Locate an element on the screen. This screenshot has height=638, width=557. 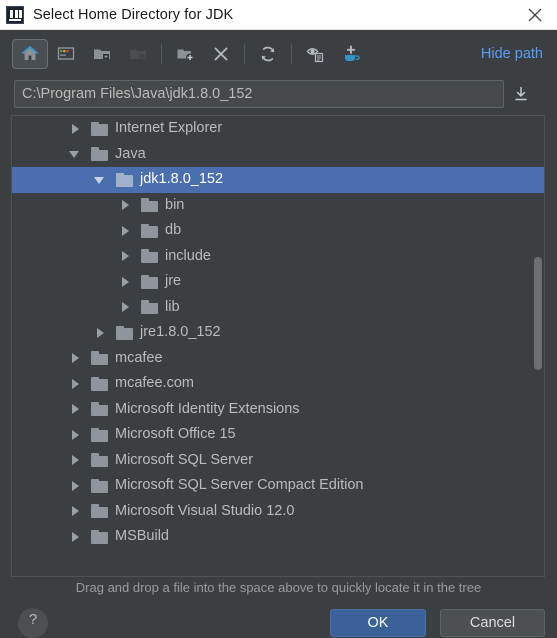
tree-row: Microsoft Visual Studio 12.0 is located at coordinates (278, 512).